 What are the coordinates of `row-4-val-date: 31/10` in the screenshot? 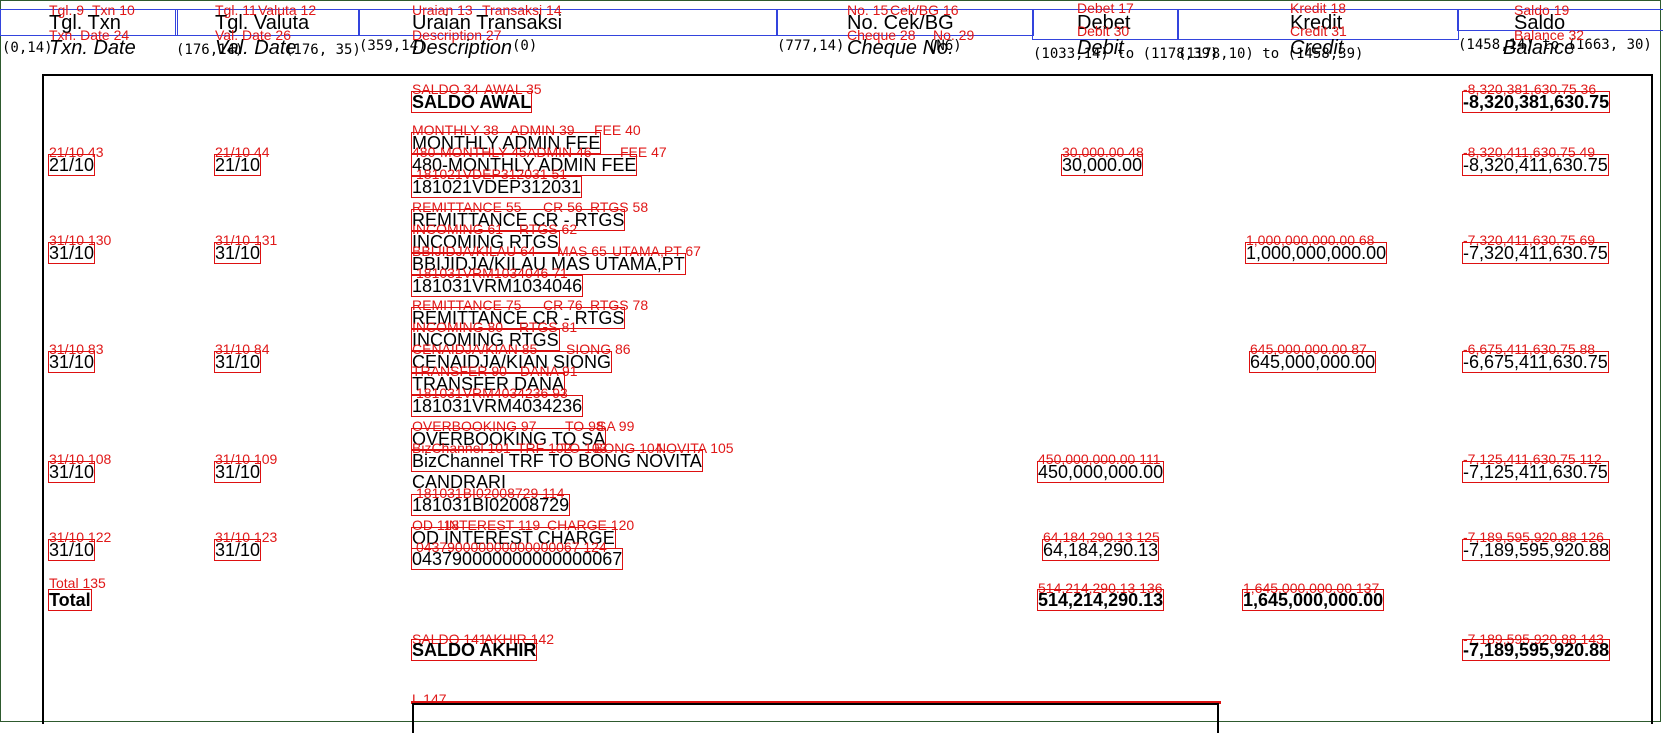 It's located at (237, 472).